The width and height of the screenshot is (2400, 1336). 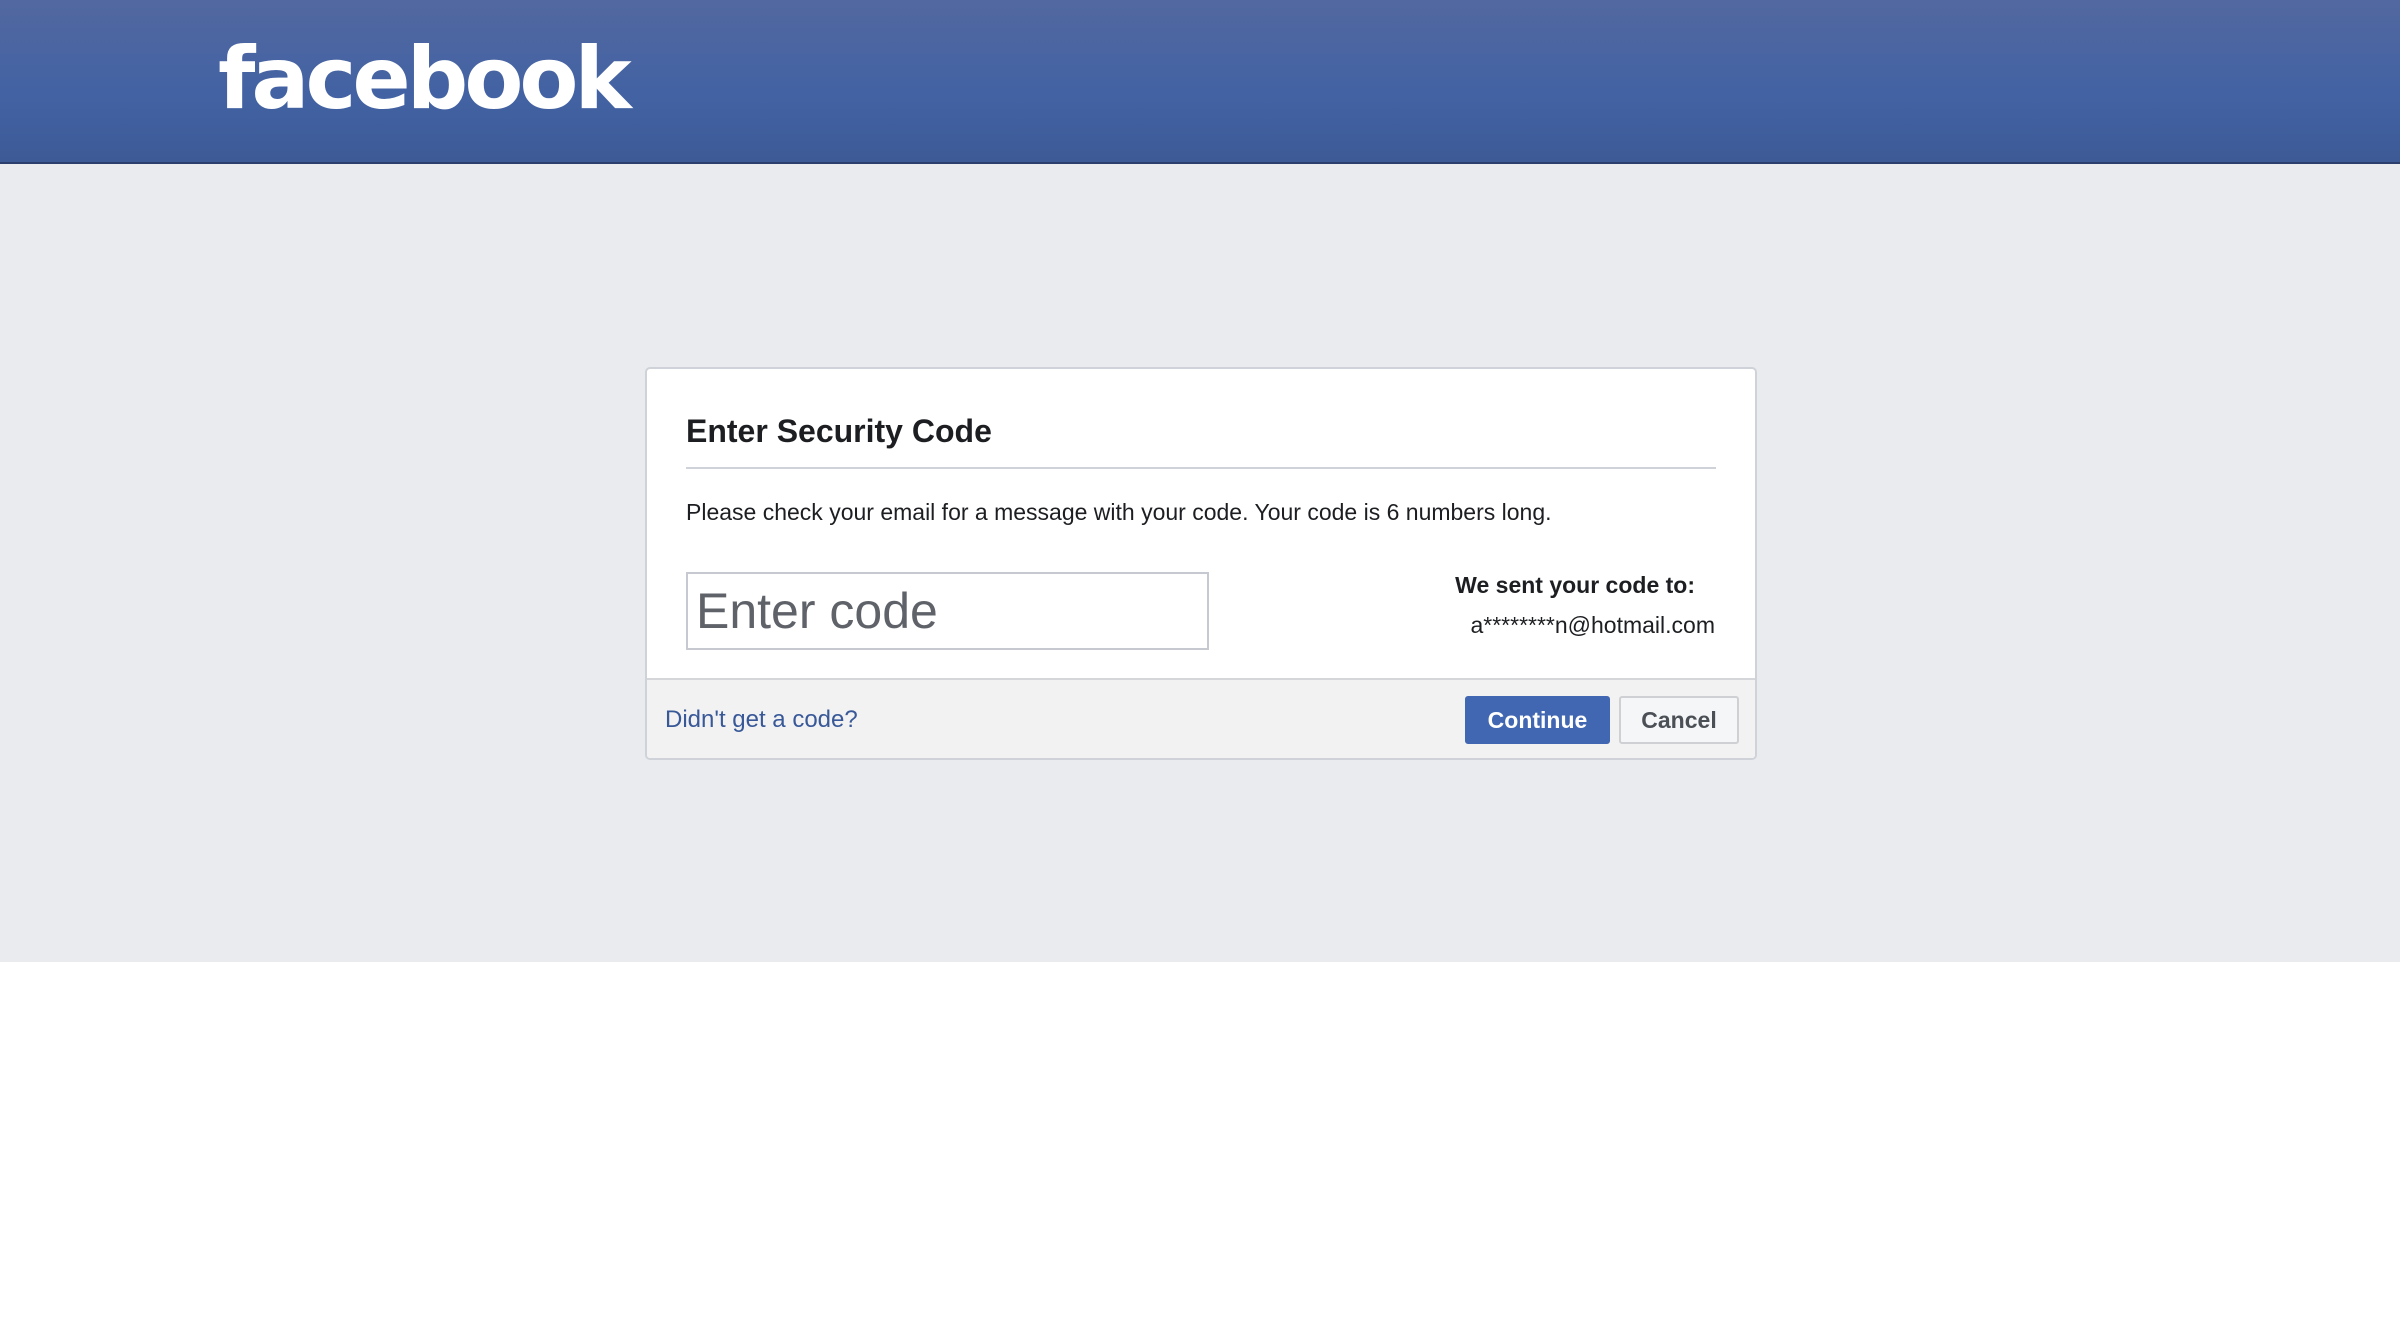 What do you see at coordinates (1201, 718) in the screenshot?
I see `dialog-footer: Didn't get a code? Continue Cancel` at bounding box center [1201, 718].